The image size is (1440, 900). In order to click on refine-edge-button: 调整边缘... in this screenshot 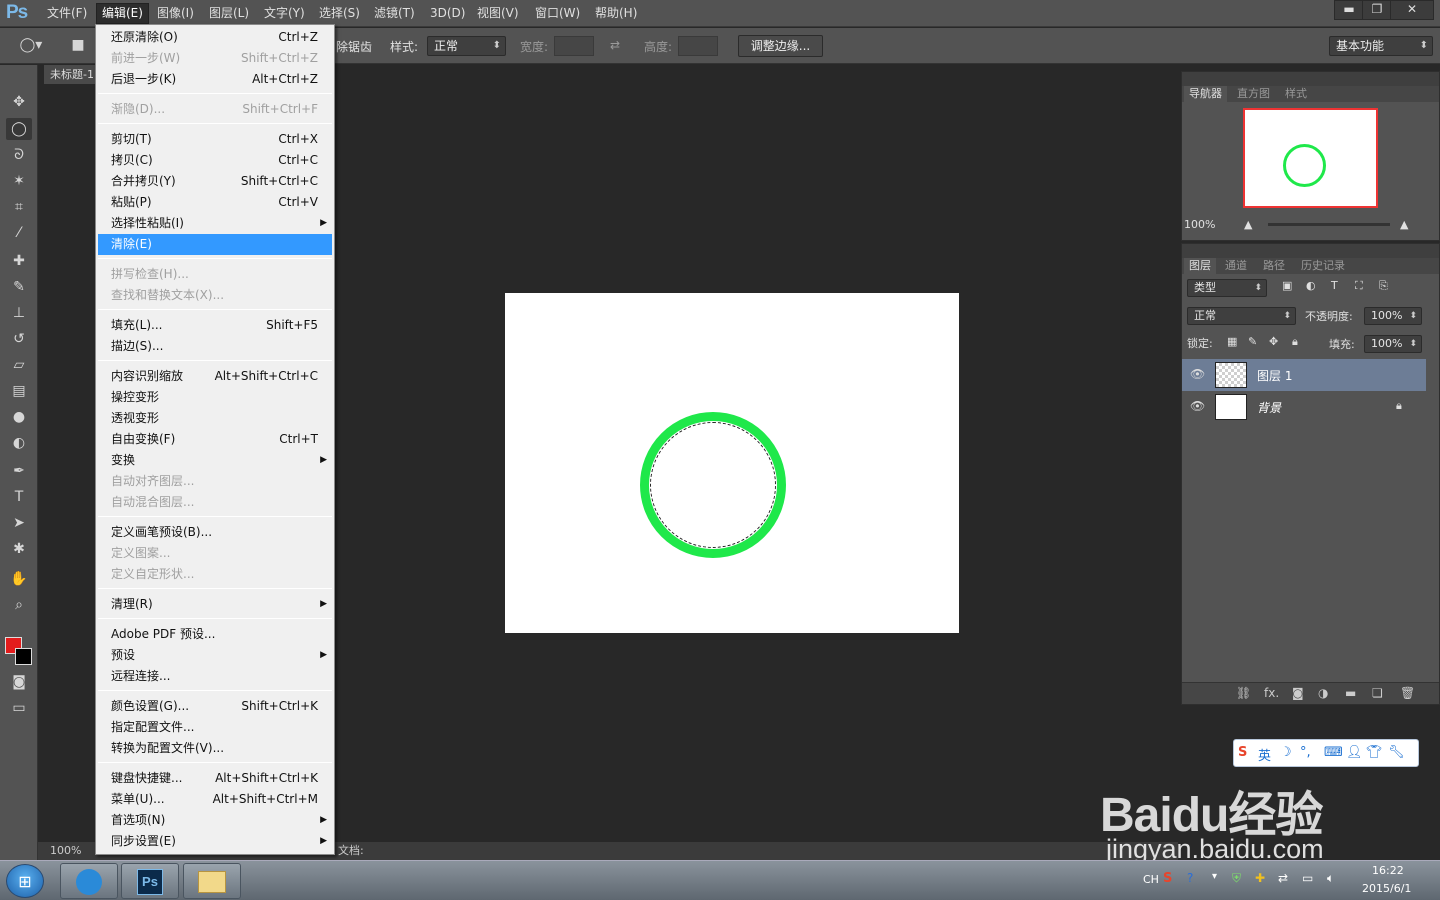, I will do `click(780, 46)`.